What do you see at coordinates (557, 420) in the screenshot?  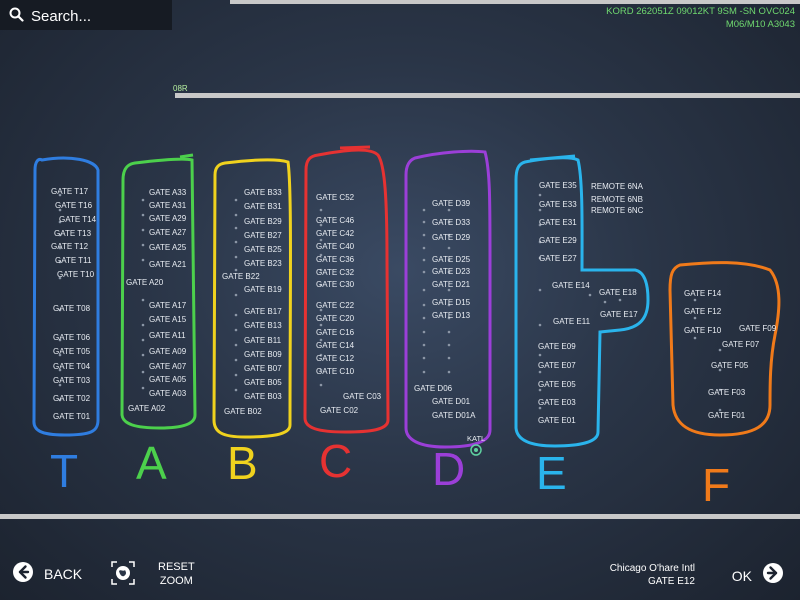 I see `gate-e01: GATE E01` at bounding box center [557, 420].